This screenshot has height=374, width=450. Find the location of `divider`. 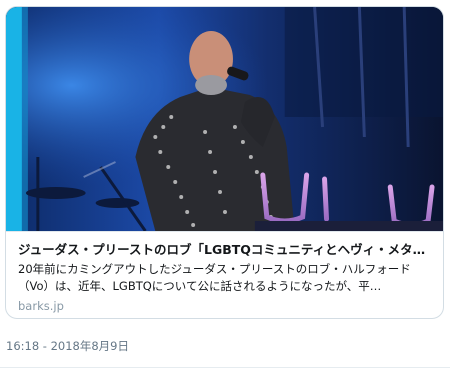

divider is located at coordinates (225, 367).